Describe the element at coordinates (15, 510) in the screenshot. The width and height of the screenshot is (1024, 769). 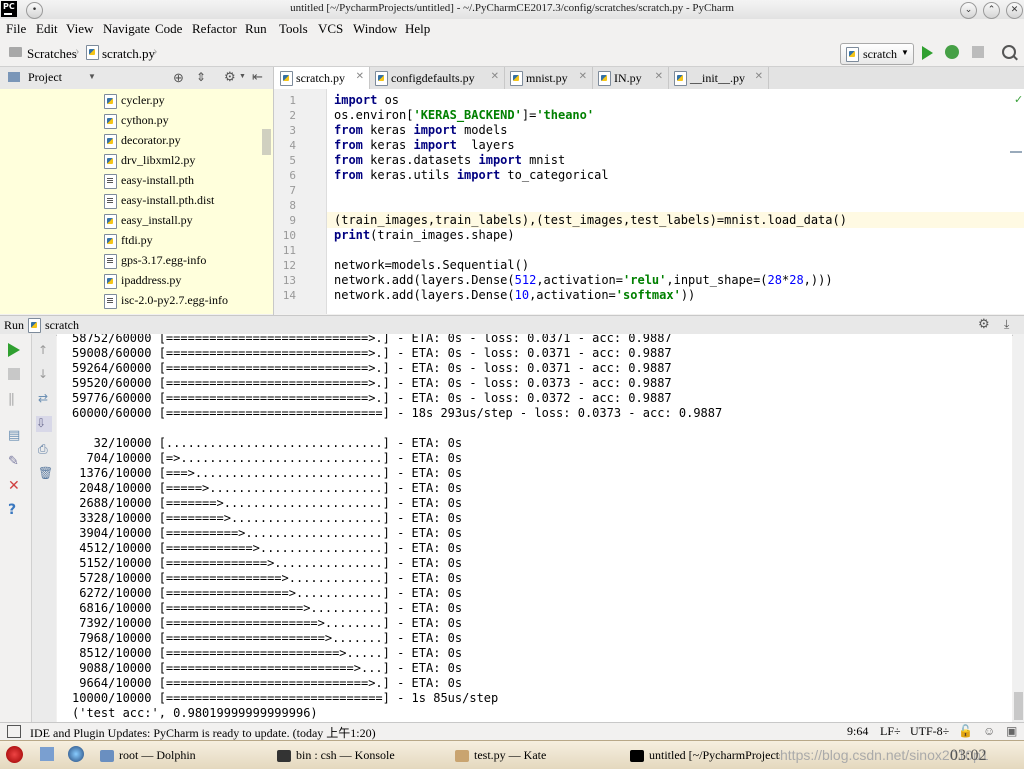
I see `help-icon: ?` at that location.